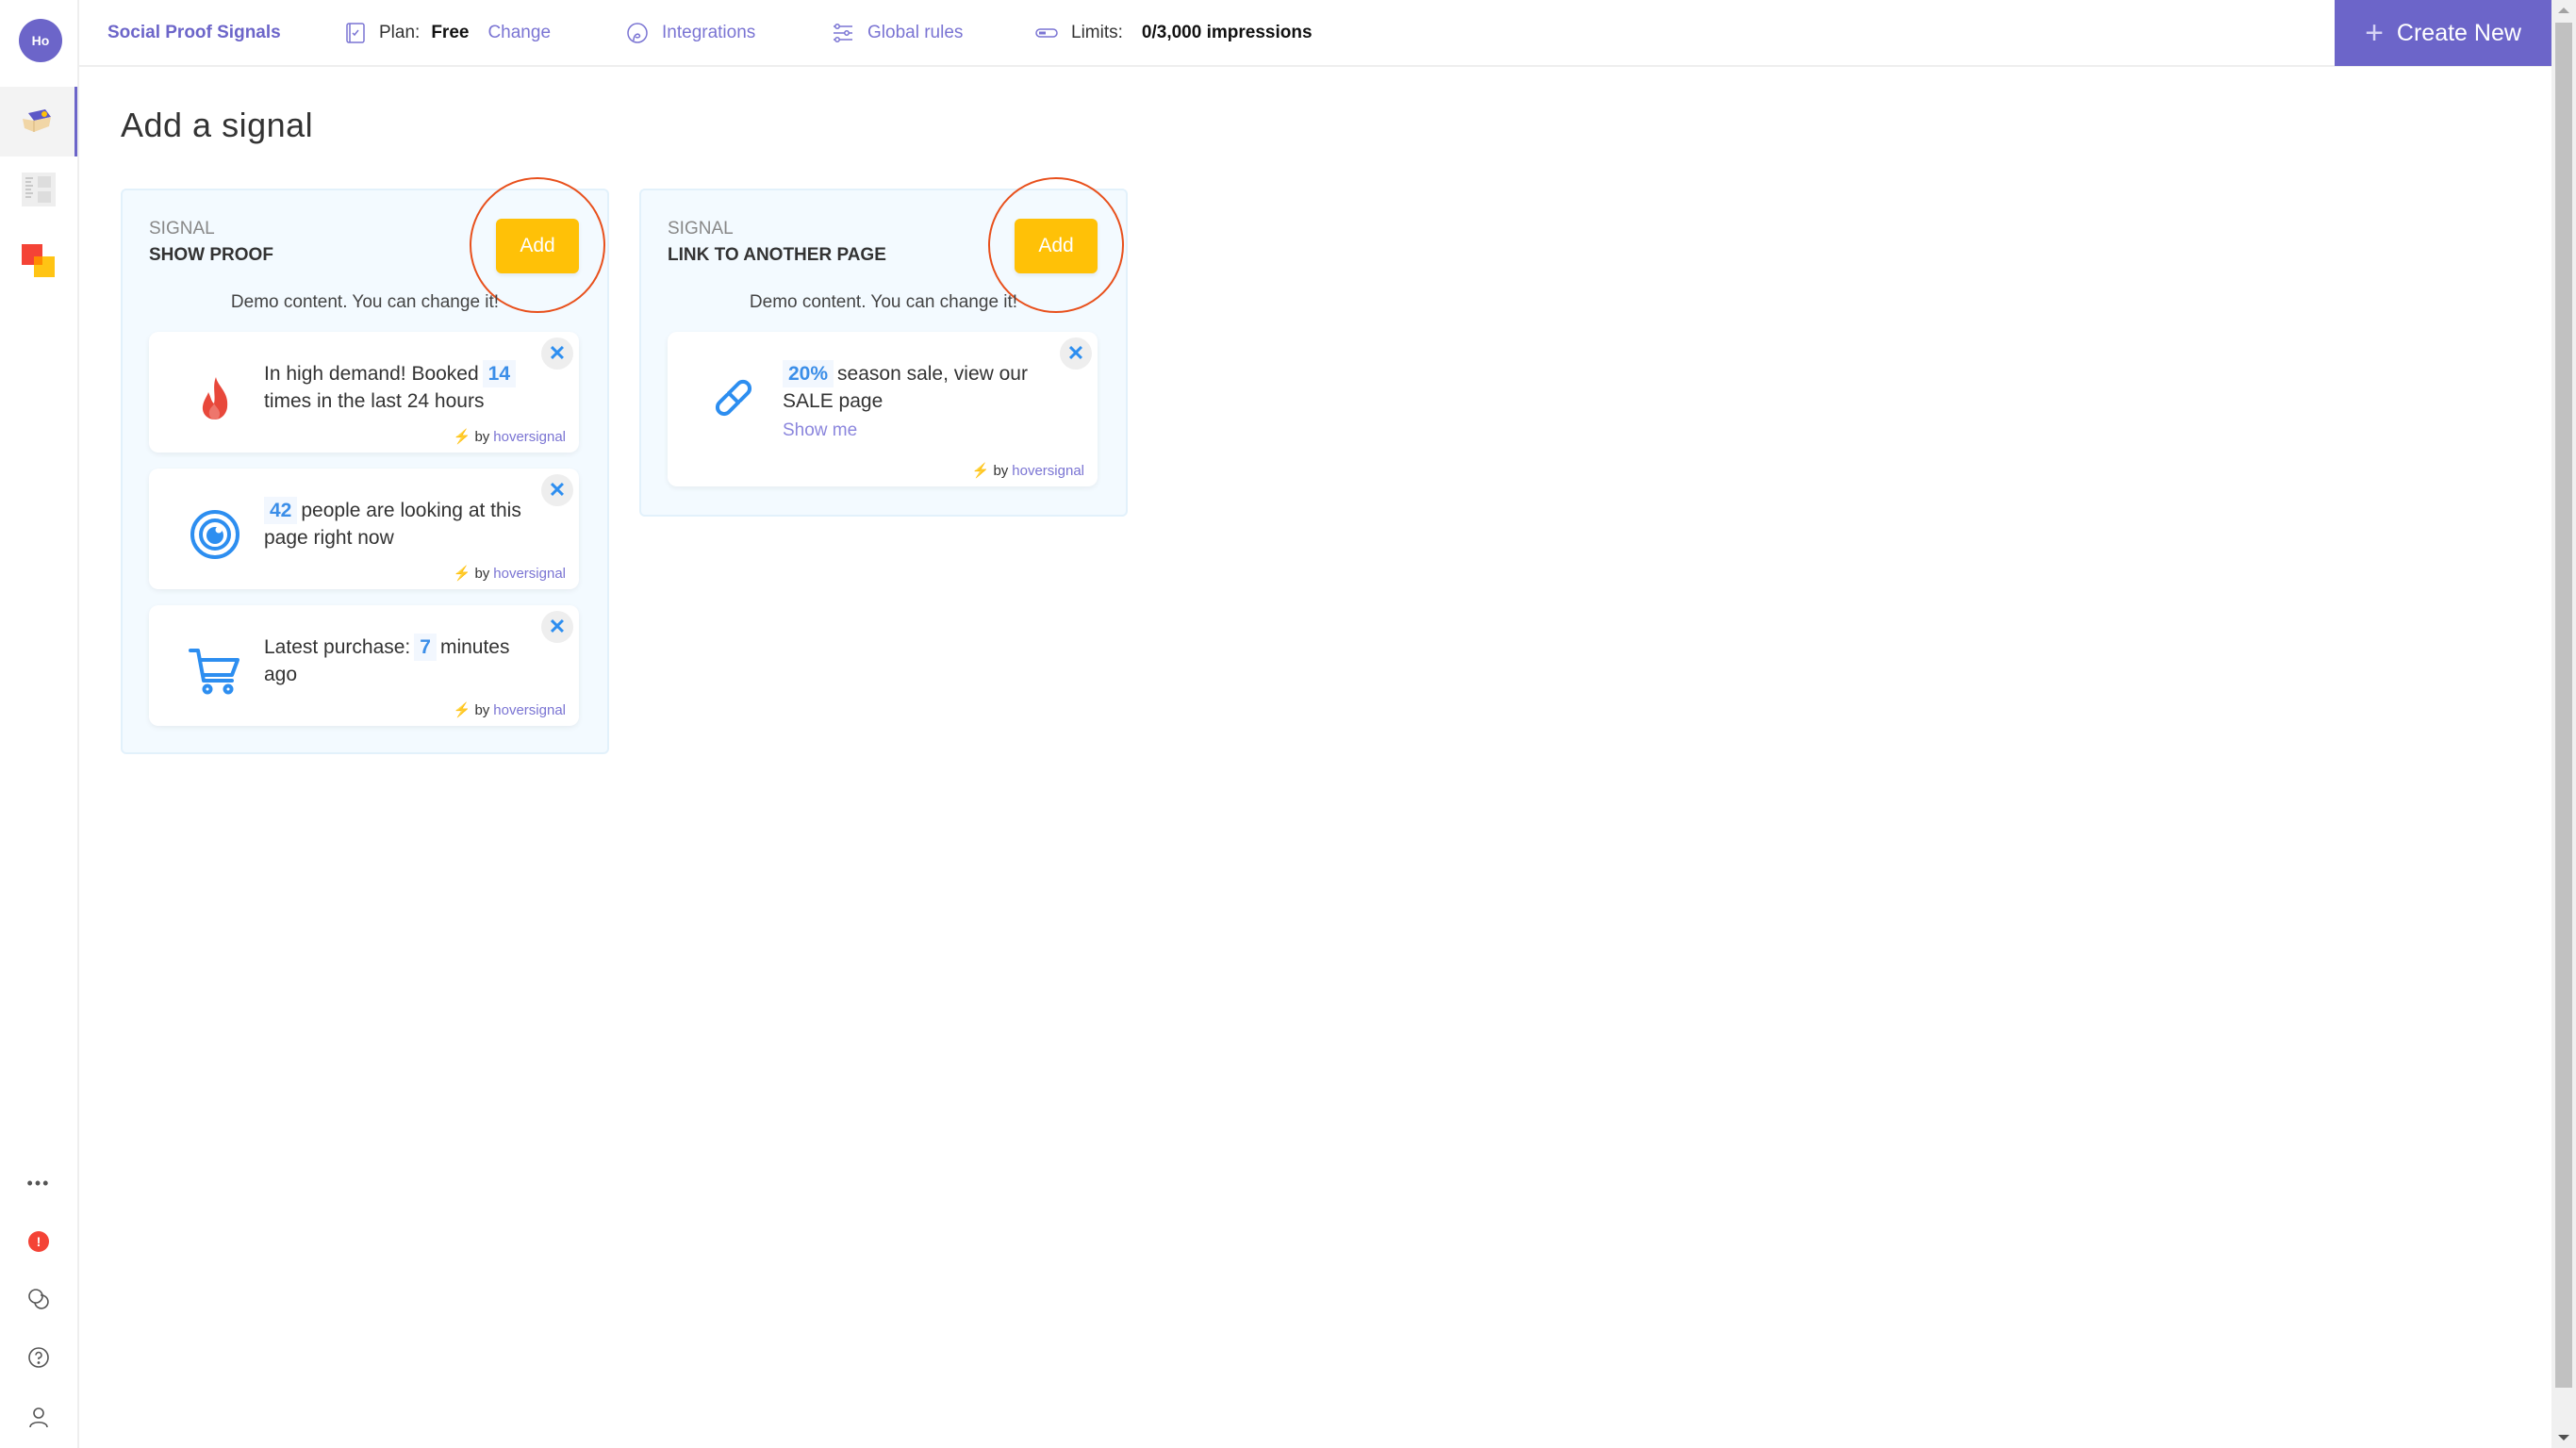 This screenshot has width=2576, height=1448. What do you see at coordinates (637, 33) in the screenshot?
I see `integrations-icon` at bounding box center [637, 33].